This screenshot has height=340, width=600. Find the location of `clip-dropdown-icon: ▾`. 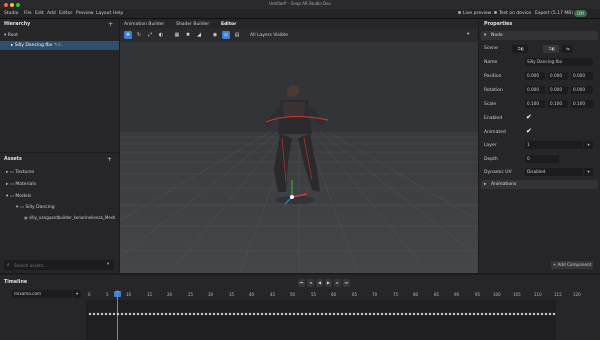

clip-dropdown-icon: ▾ is located at coordinates (77, 294).